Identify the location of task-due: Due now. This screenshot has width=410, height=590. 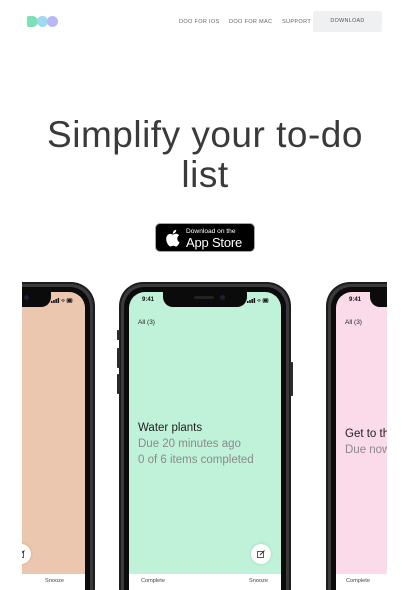
(366, 450).